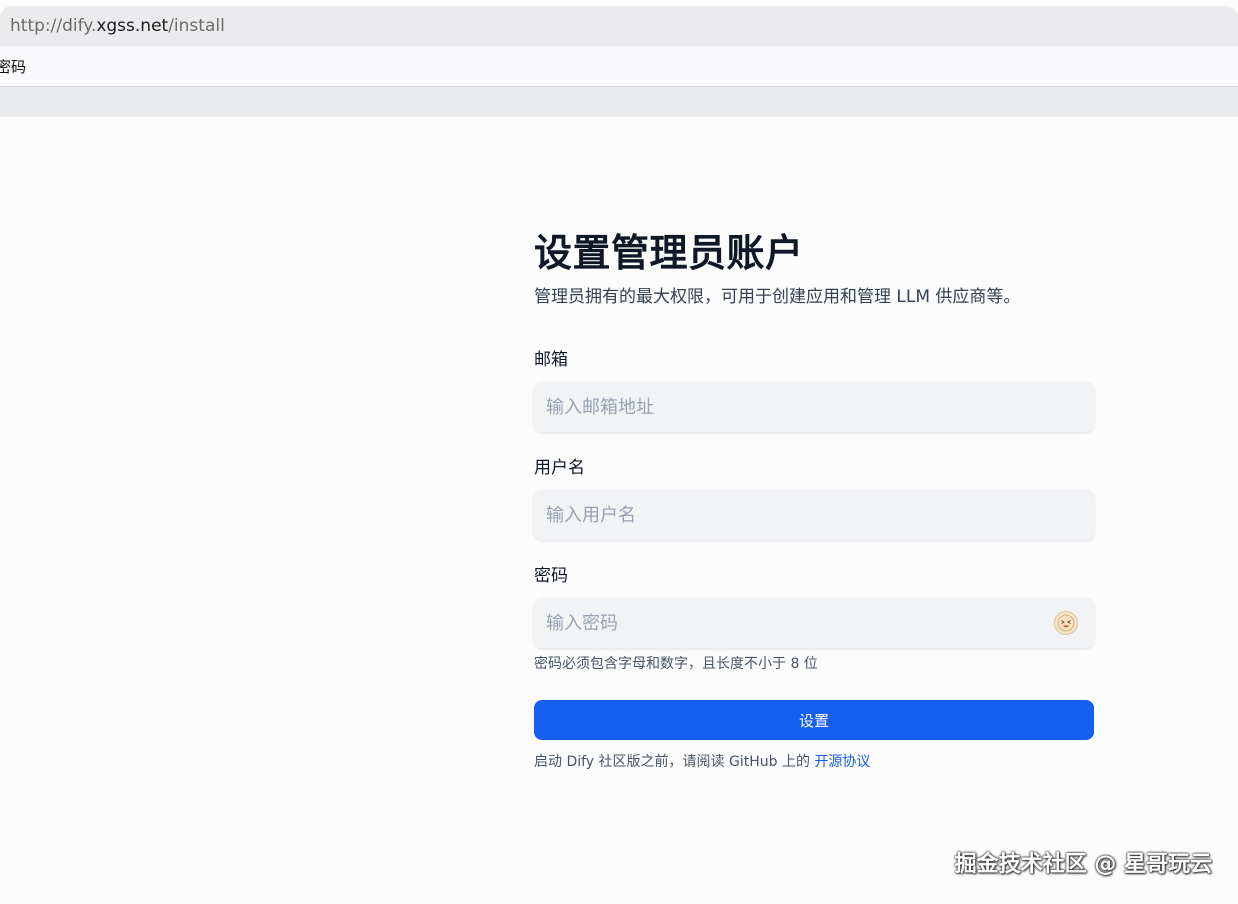 This screenshot has height=904, width=1238. Describe the element at coordinates (814, 720) in the screenshot. I see `setup-button: 设置` at that location.